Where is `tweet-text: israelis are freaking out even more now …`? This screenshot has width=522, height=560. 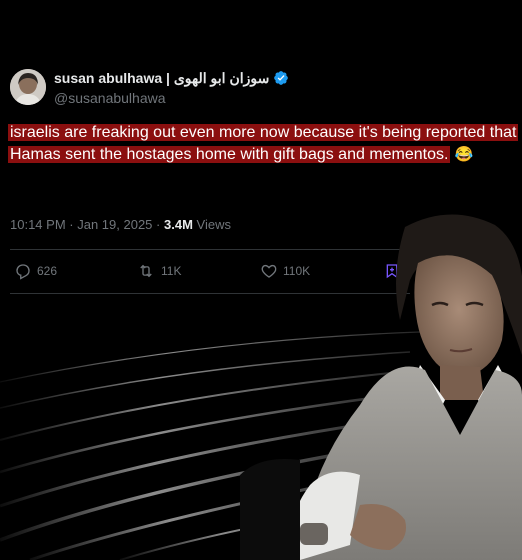
tweet-text: israelis are freaking out even more now … is located at coordinates (265, 144).